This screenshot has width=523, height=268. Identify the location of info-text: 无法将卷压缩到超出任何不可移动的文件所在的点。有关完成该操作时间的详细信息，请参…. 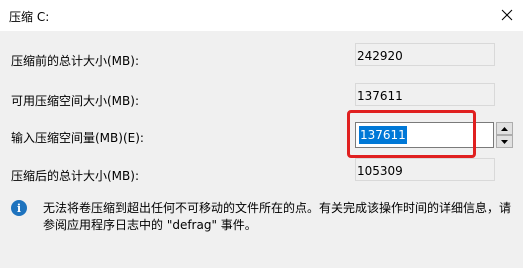
(277, 216).